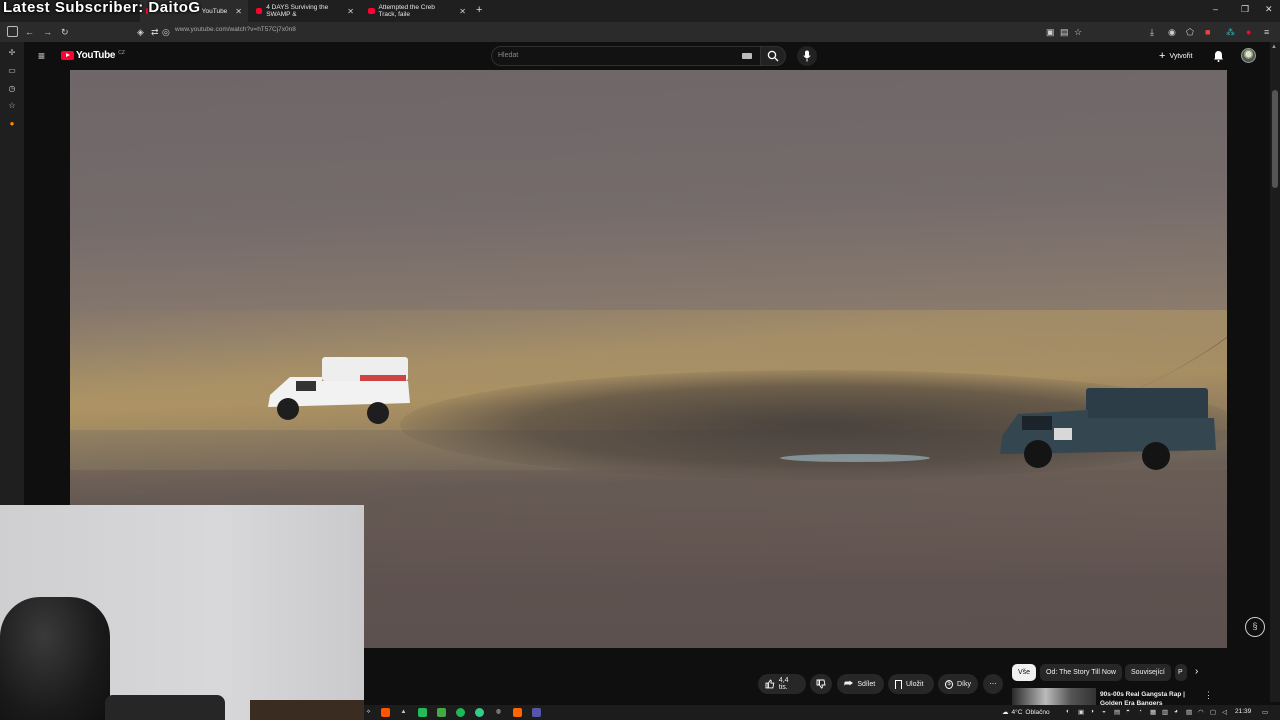 The height and width of the screenshot is (720, 1280). Describe the element at coordinates (1269, 9) in the screenshot. I see `close-window-button: ✕` at that location.